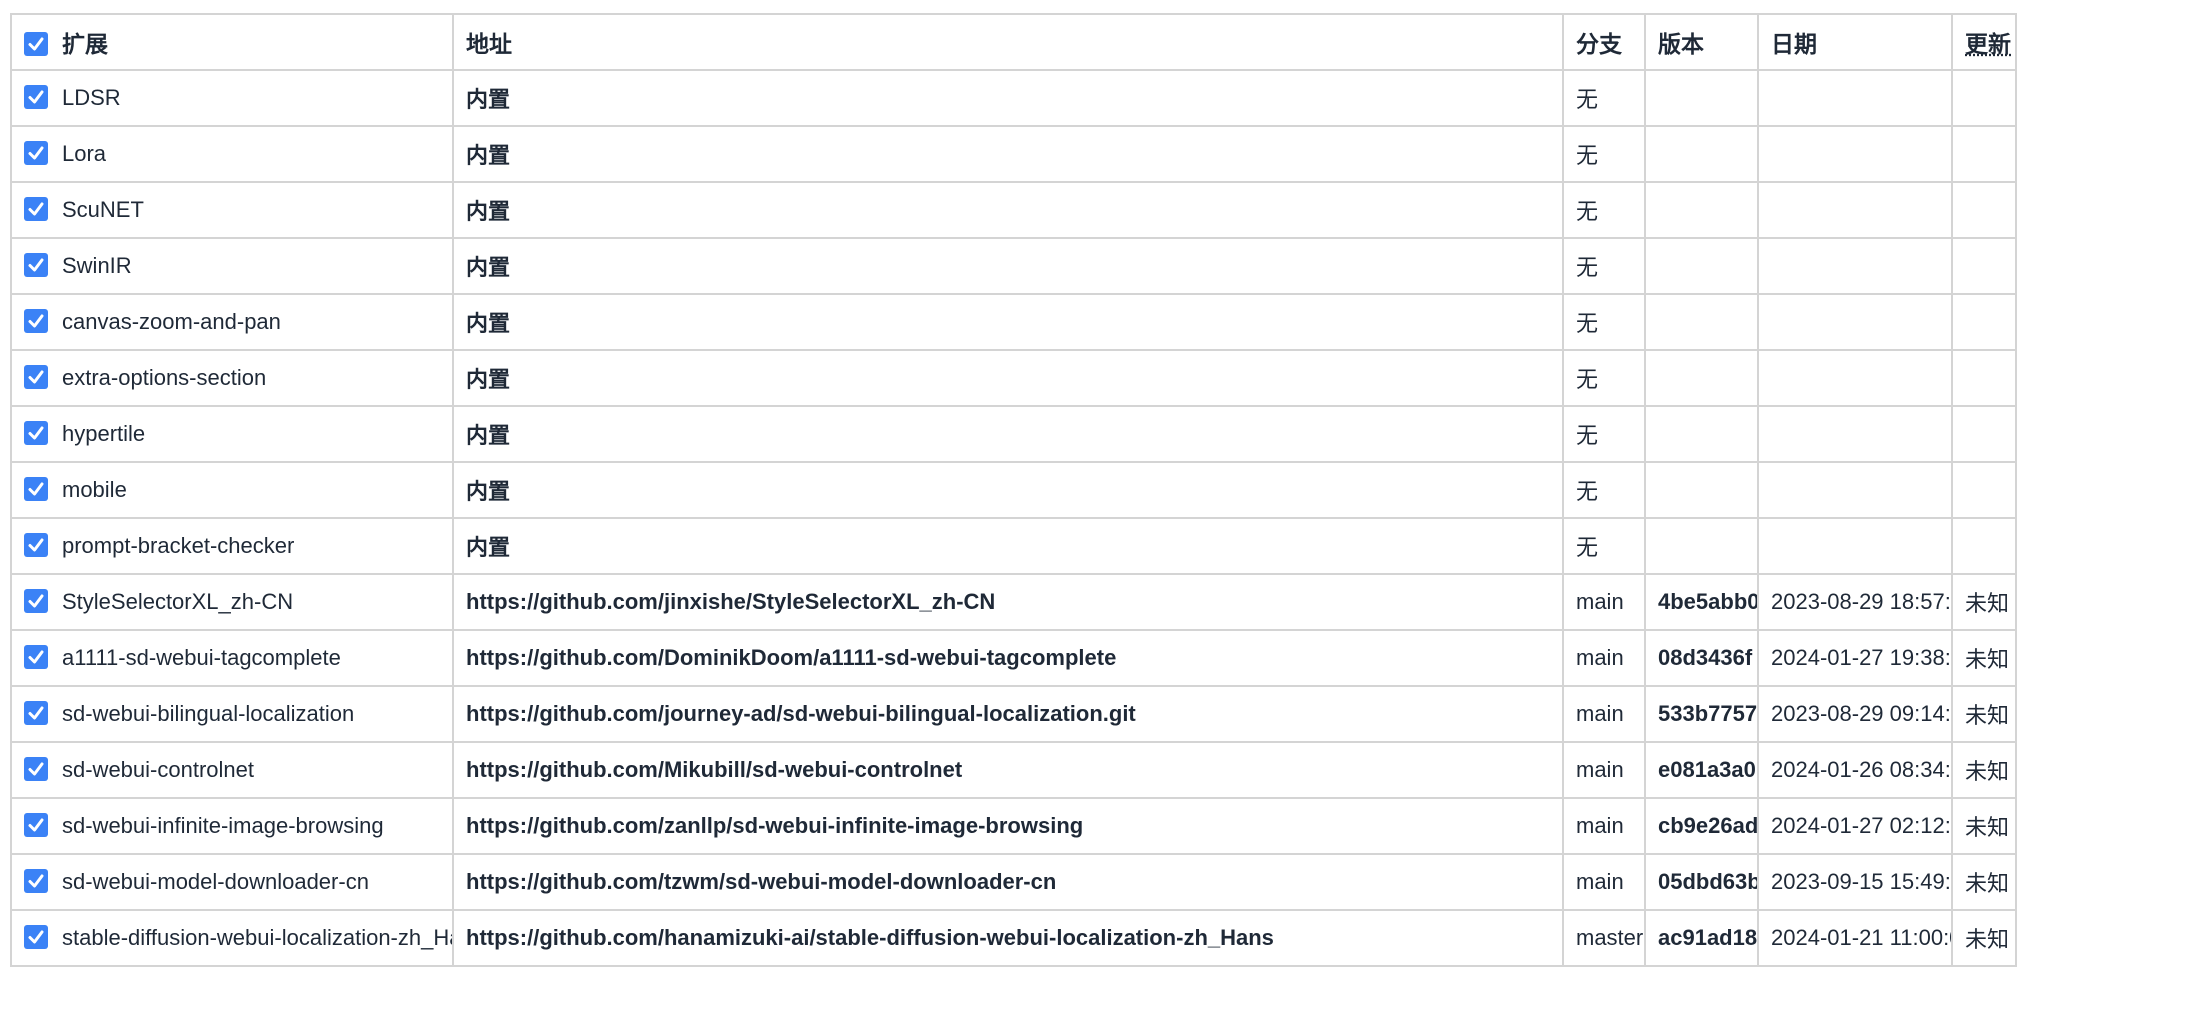  Describe the element at coordinates (164, 377) in the screenshot. I see `extension-name: extra-options-section` at that location.